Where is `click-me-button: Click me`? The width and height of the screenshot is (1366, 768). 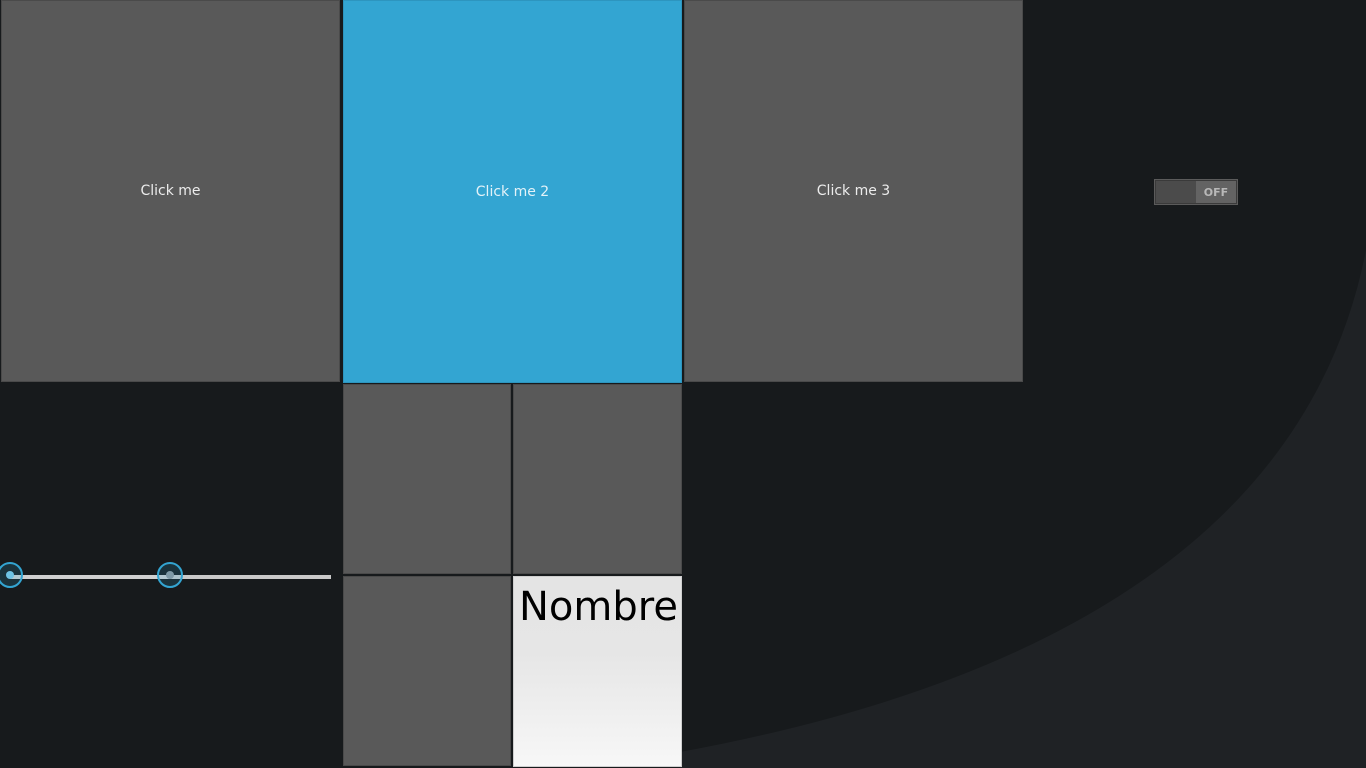
click-me-button: Click me is located at coordinates (170, 191).